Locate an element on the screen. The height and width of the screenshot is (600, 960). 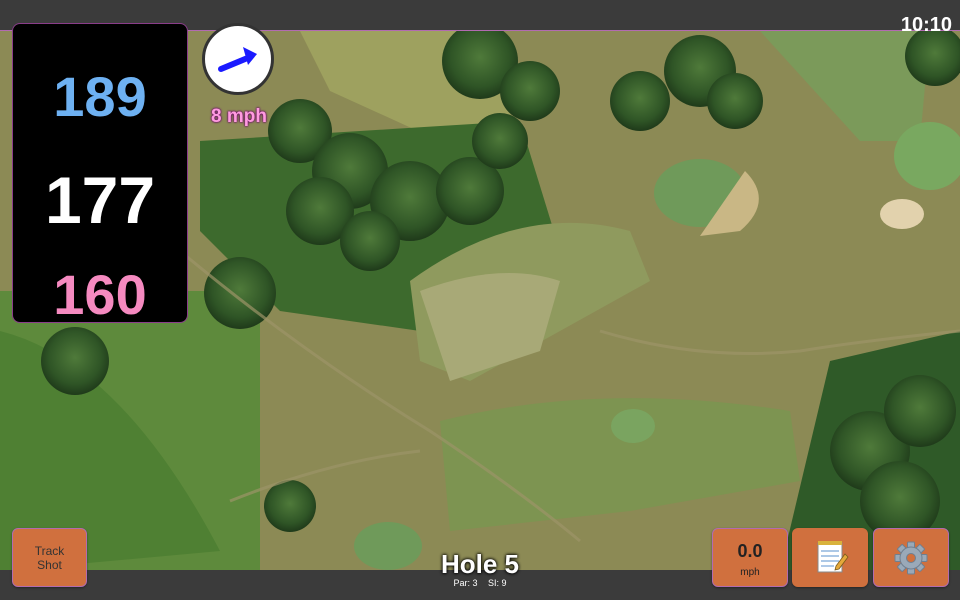
notes-button is located at coordinates (830, 557).